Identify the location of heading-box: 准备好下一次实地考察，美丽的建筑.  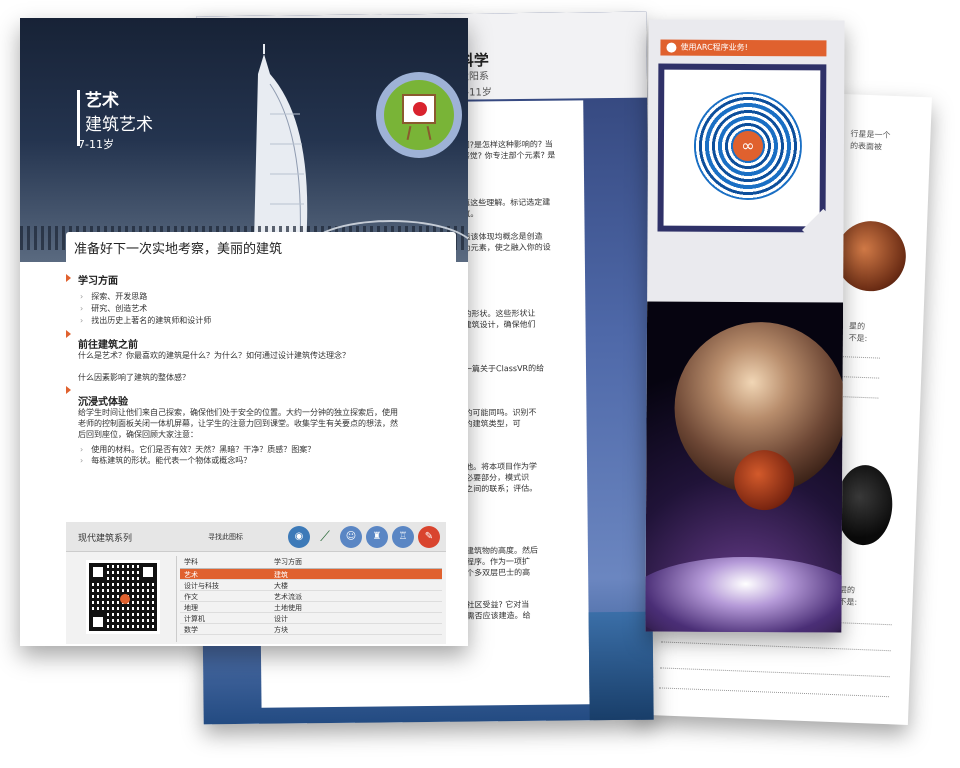
(261, 247).